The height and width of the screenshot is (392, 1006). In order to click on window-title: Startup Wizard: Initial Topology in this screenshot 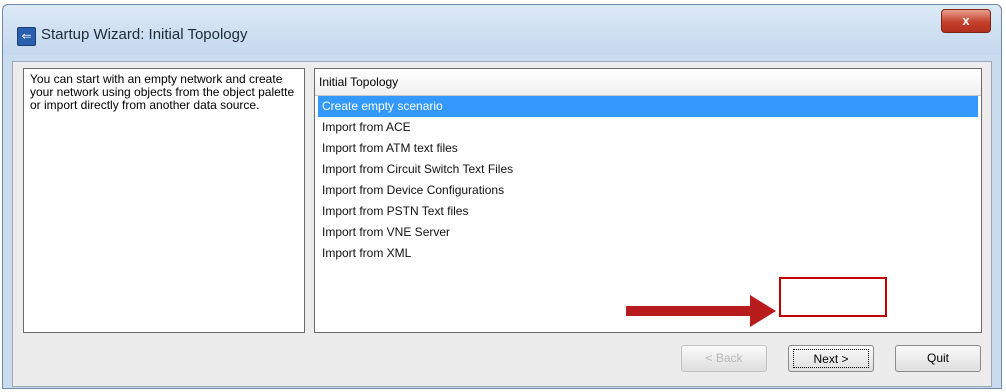, I will do `click(144, 34)`.